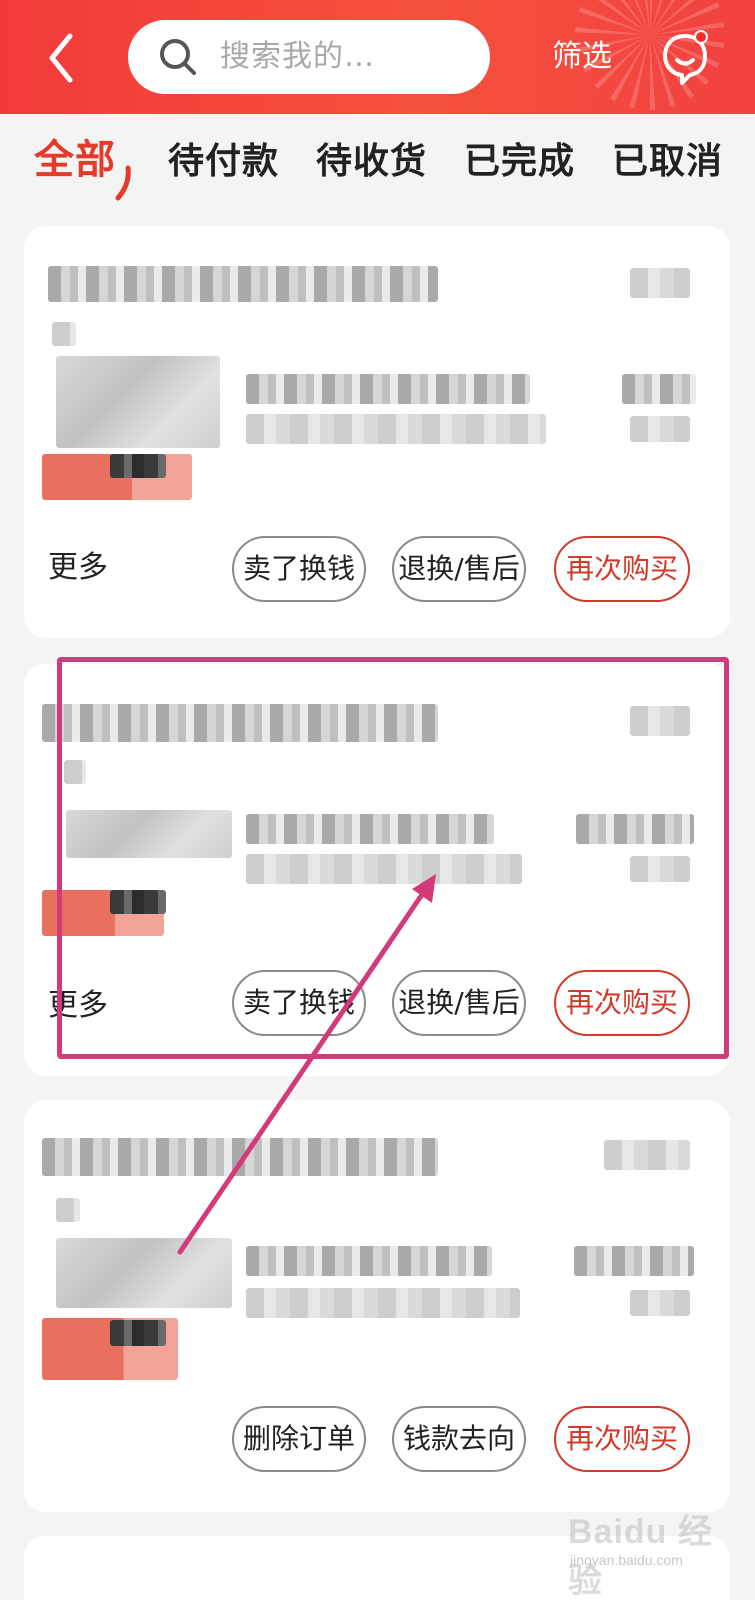 This screenshot has height=1600, width=755. I want to click on watermark-url: jingyan.baidu.com, so click(626, 1560).